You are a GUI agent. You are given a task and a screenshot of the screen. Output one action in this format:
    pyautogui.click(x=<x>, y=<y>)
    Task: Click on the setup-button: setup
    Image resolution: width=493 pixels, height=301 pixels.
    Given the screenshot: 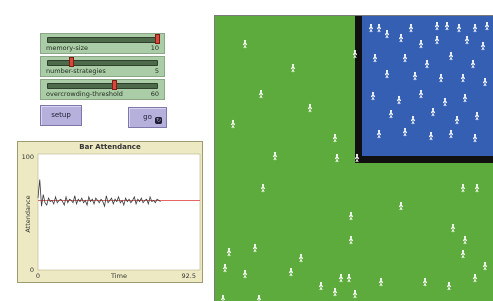 What is the action you would take?
    pyautogui.click(x=61, y=115)
    